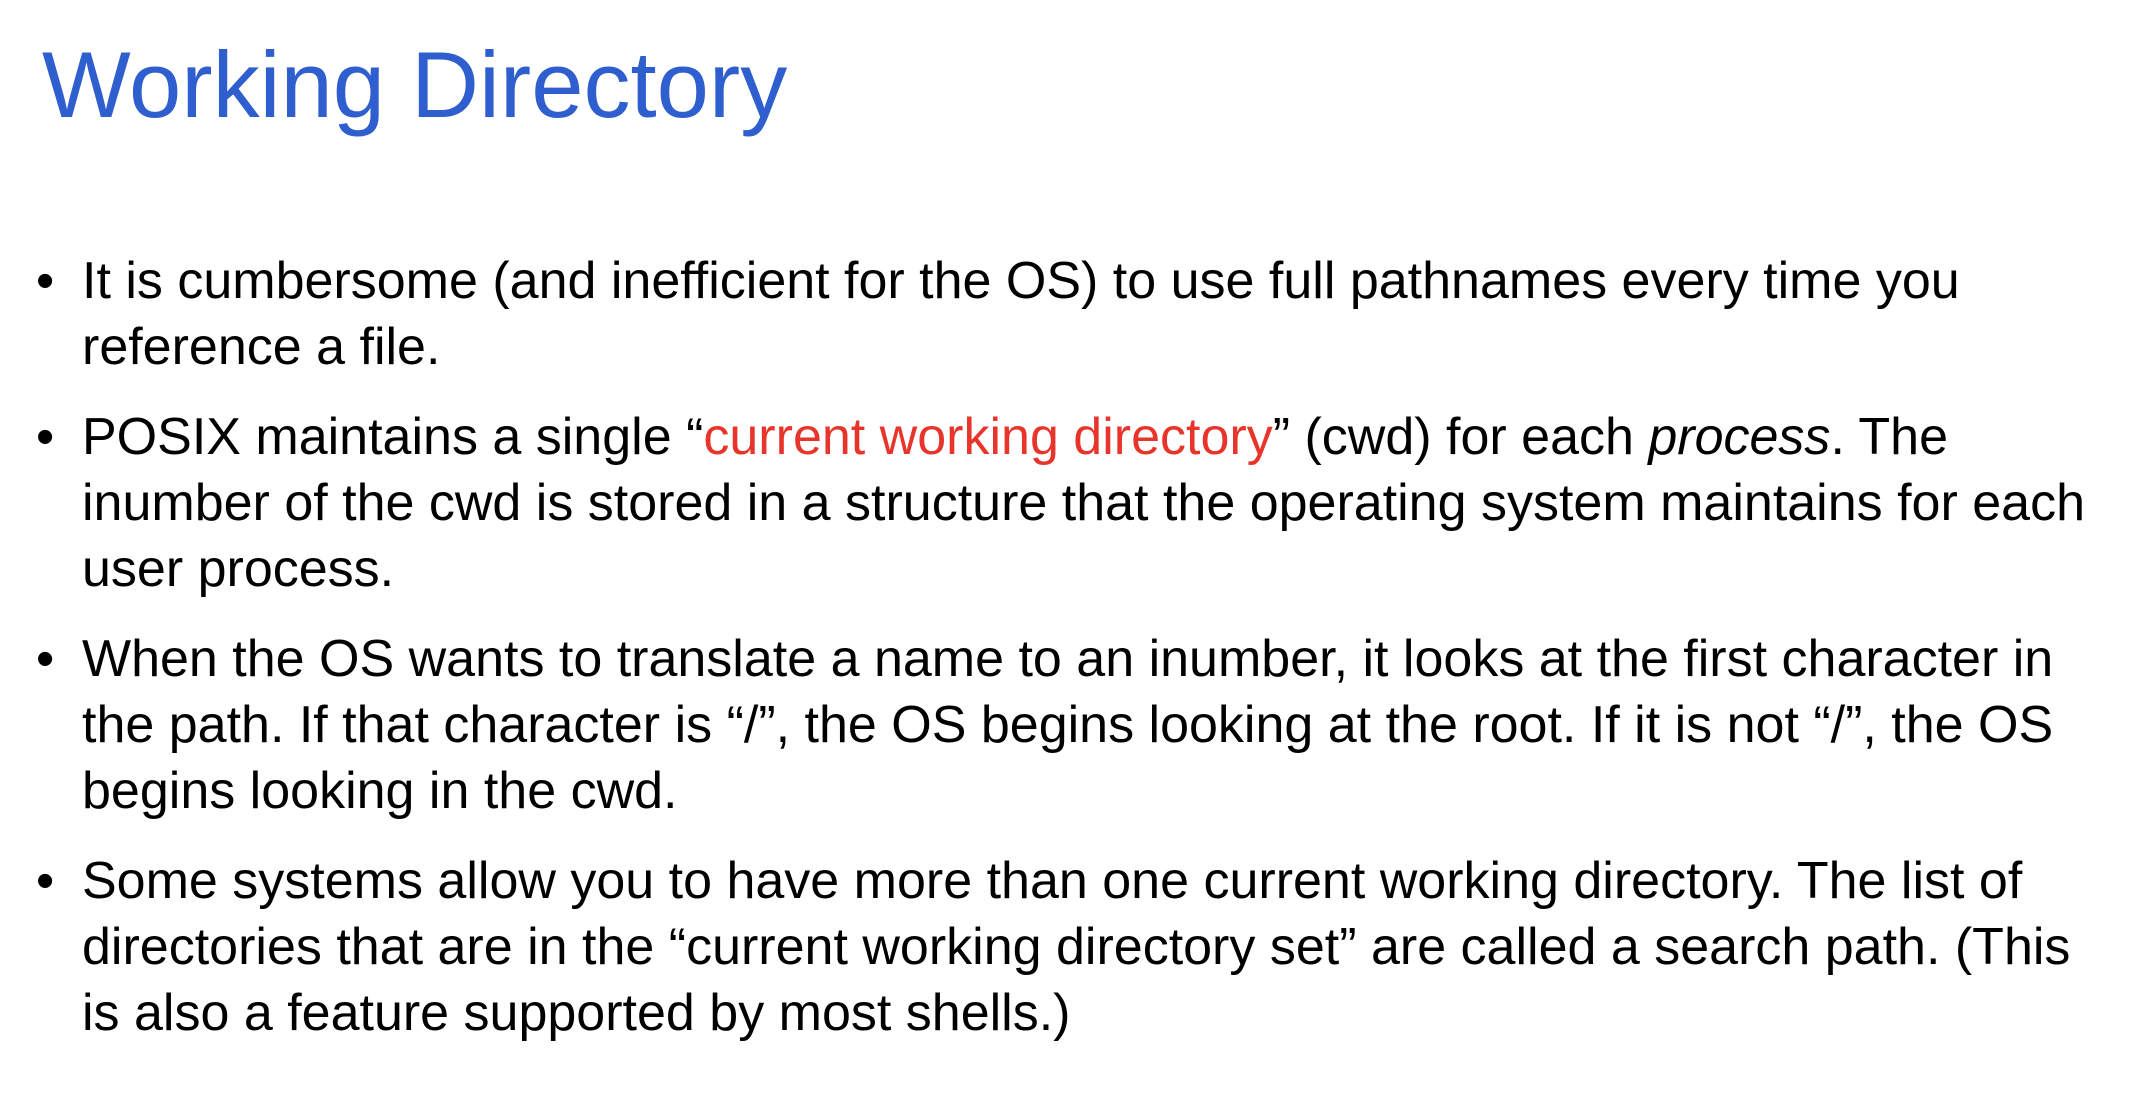 The image size is (2156, 1110). I want to click on slide-title: Working Directory, so click(415, 84).